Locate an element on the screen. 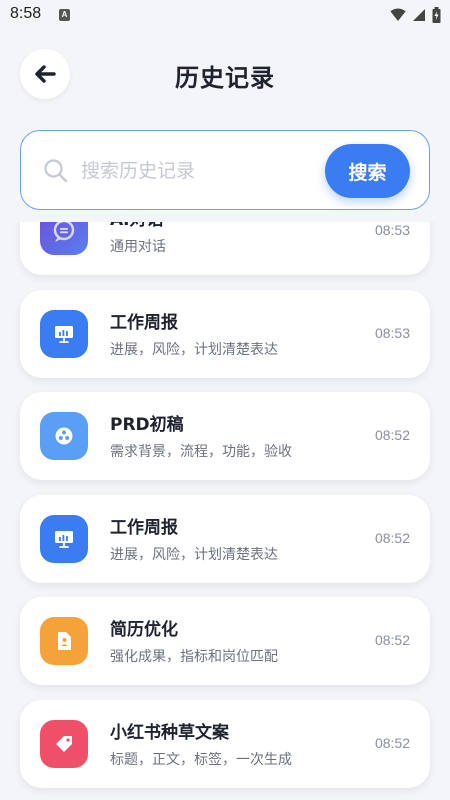  status-icons is located at coordinates (415, 15).